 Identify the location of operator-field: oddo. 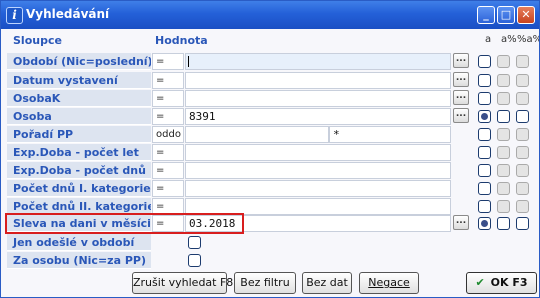
(168, 134).